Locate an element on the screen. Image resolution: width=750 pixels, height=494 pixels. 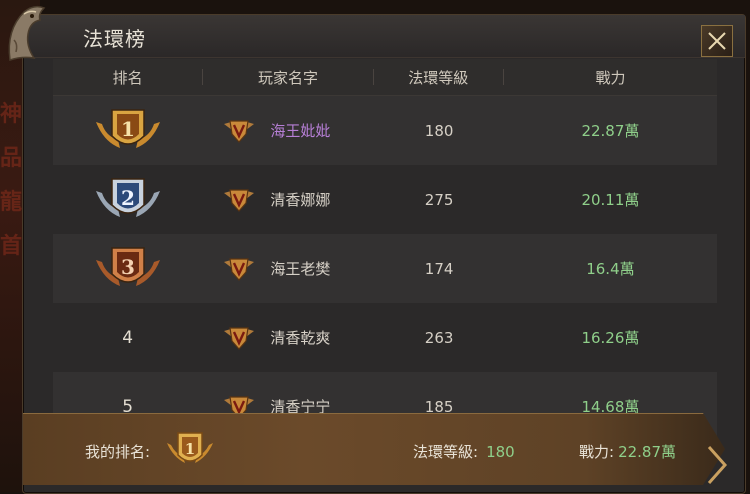
player-cell: 清香乾爽 is located at coordinates (287, 338).